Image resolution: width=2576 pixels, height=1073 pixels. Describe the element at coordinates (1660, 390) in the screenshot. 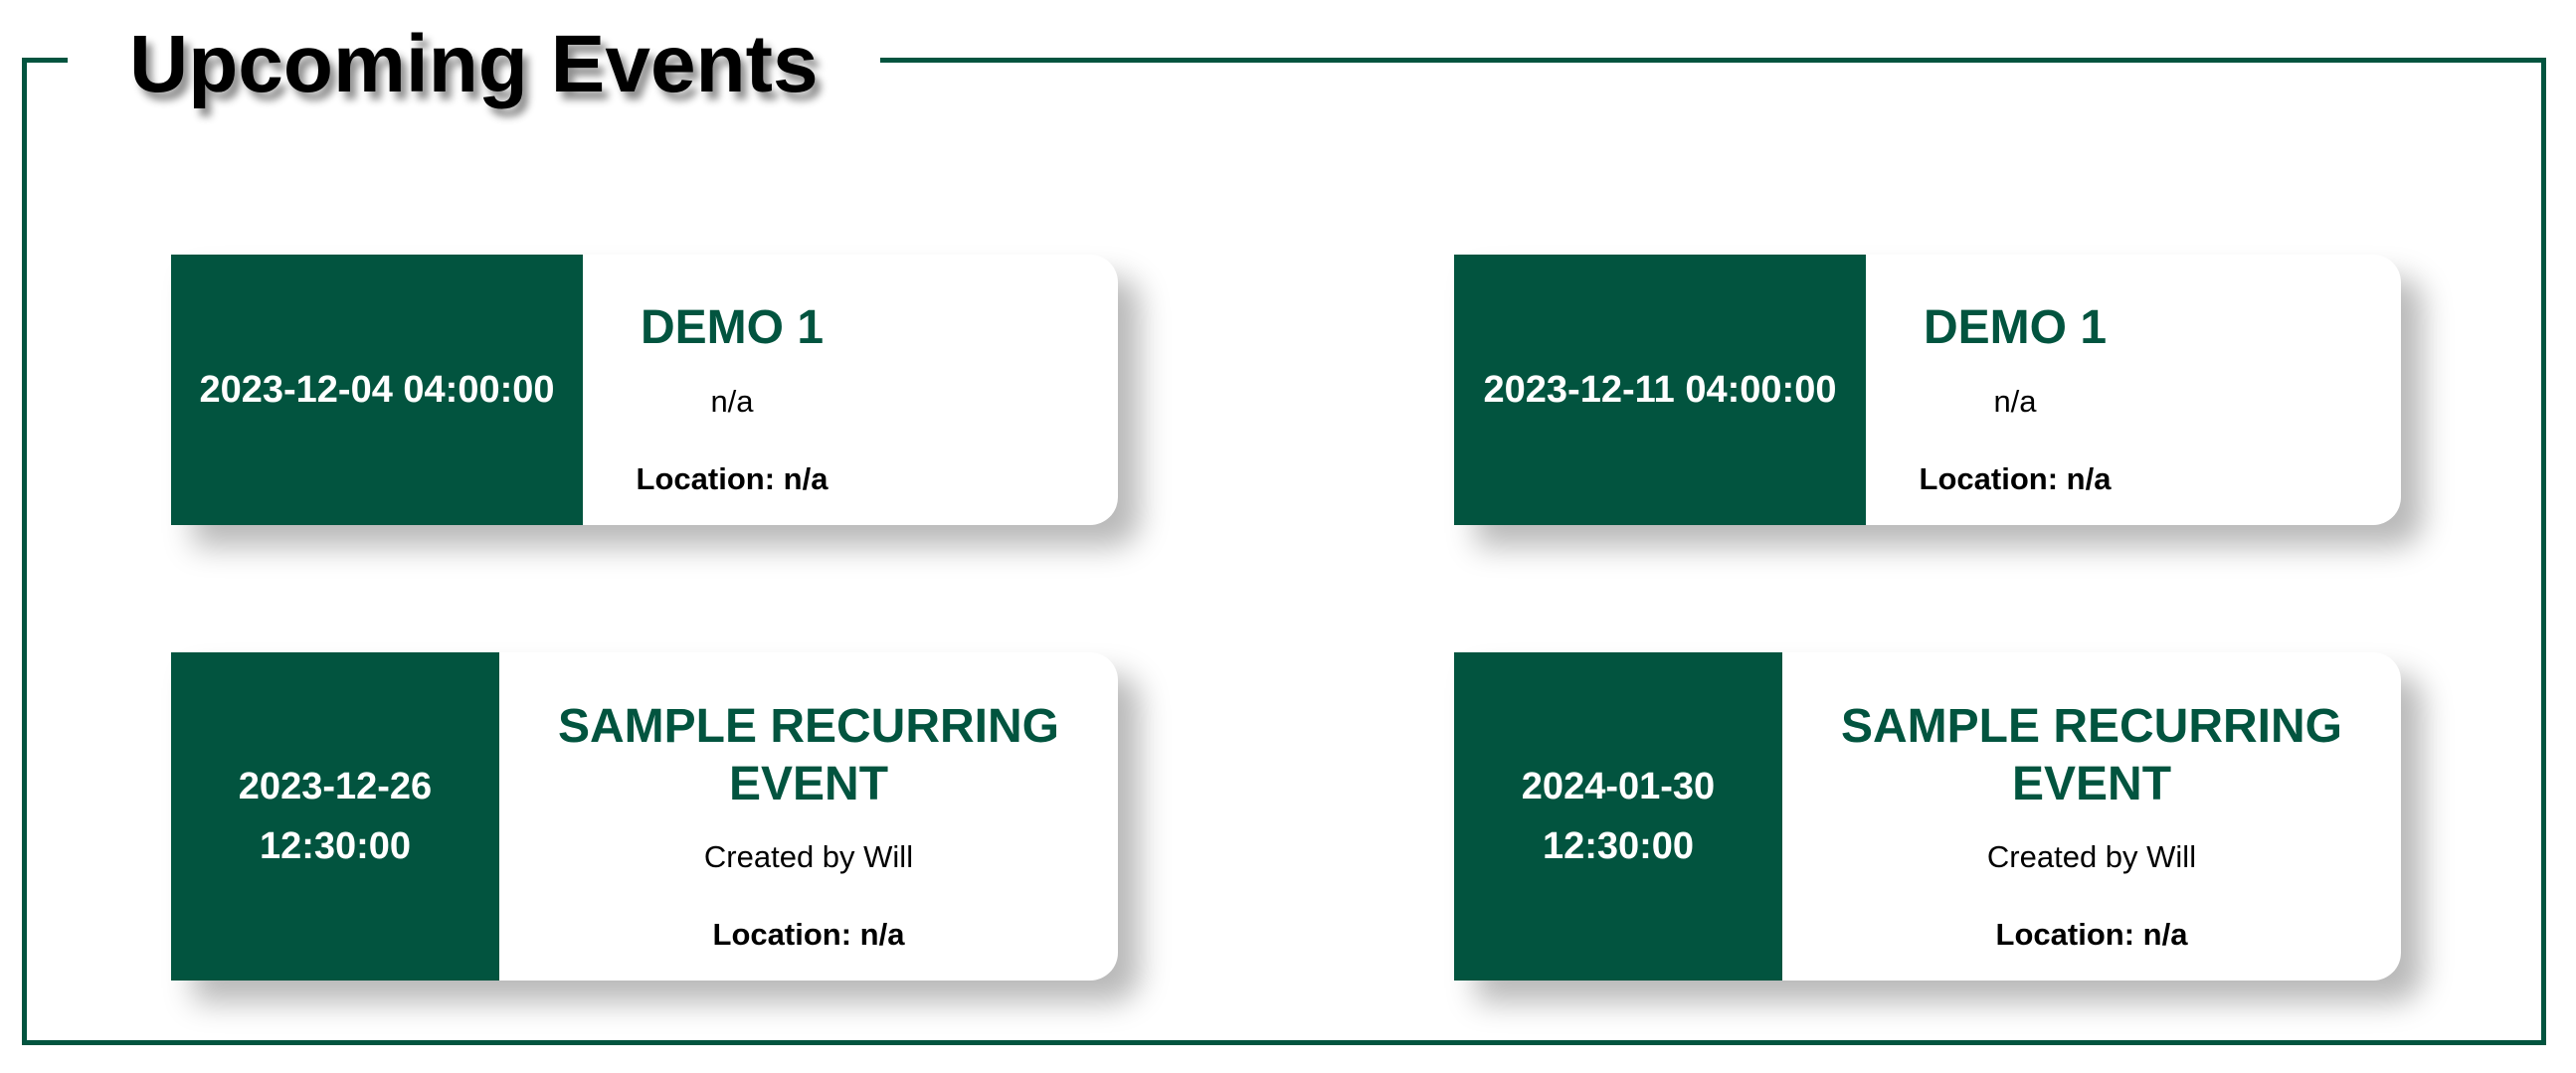

I see `event-date: 2023-12-11 04:00:00` at that location.